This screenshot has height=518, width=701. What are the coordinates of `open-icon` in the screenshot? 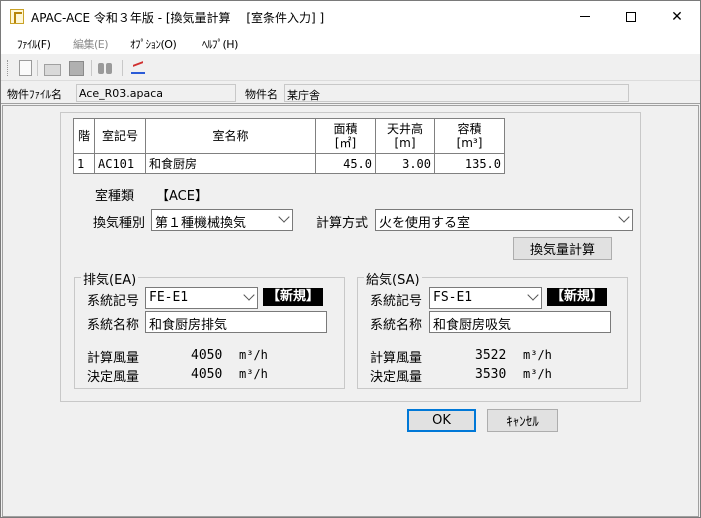 It's located at (52, 68).